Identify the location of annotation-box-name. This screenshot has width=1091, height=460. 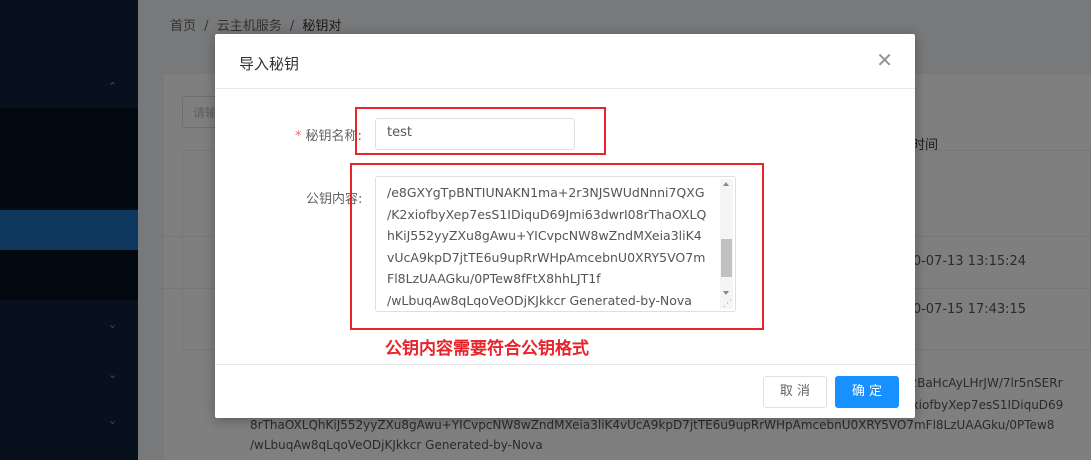
(480, 131).